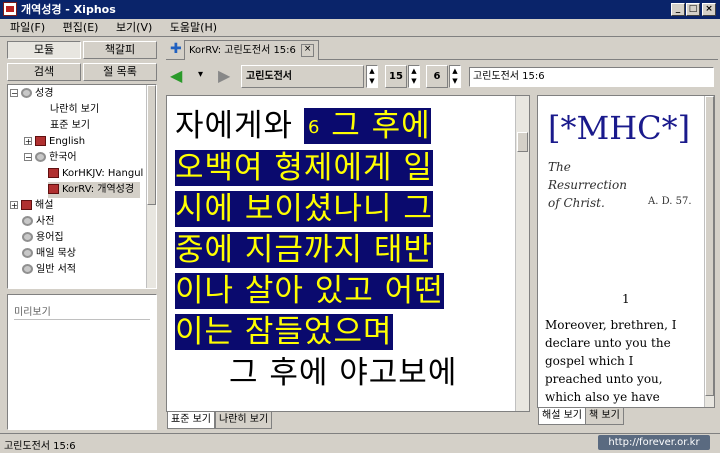 This screenshot has height=453, width=720. What do you see at coordinates (304, 168) in the screenshot?
I see `highlighted-verse-line: 오백여 형제에게 일` at bounding box center [304, 168].